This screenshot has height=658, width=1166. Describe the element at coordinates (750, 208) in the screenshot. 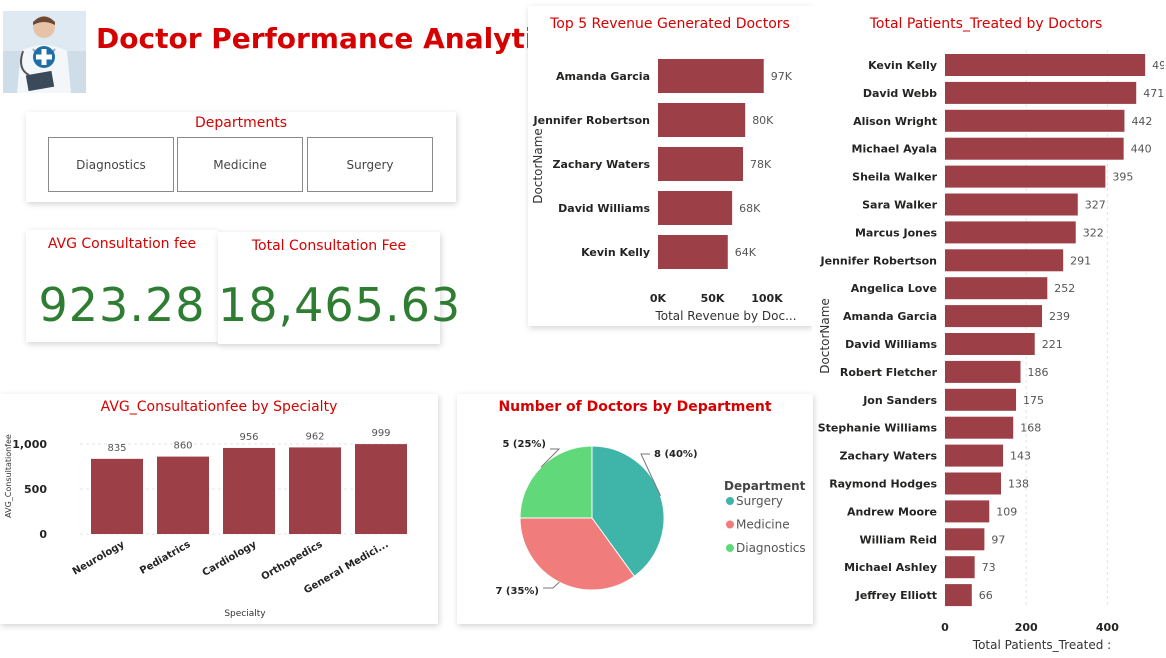

I see `data-label: 68K` at that location.